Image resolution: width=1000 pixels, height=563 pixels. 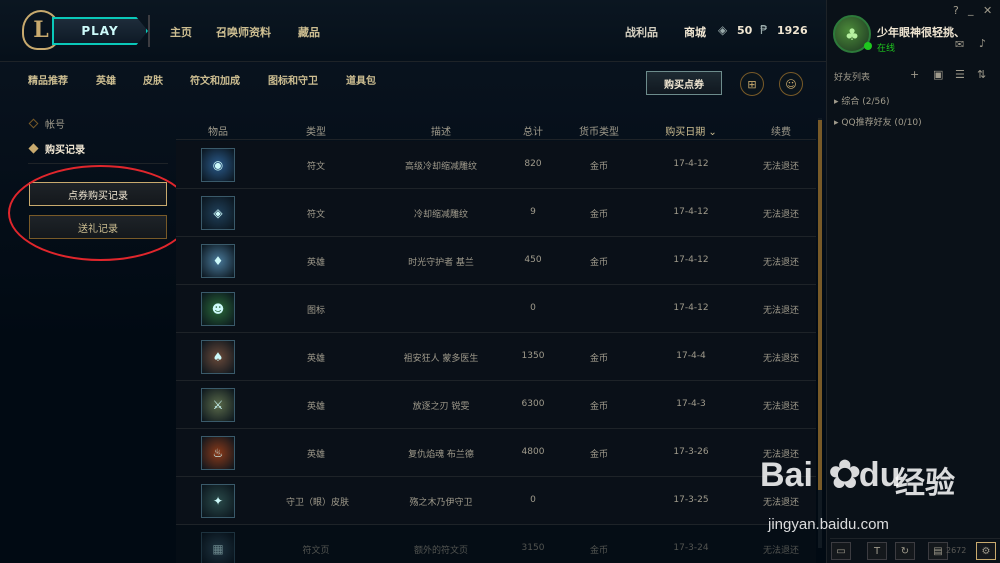 What do you see at coordinates (46, 123) in the screenshot?
I see `sidebar-item-account: 帐号` at bounding box center [46, 123].